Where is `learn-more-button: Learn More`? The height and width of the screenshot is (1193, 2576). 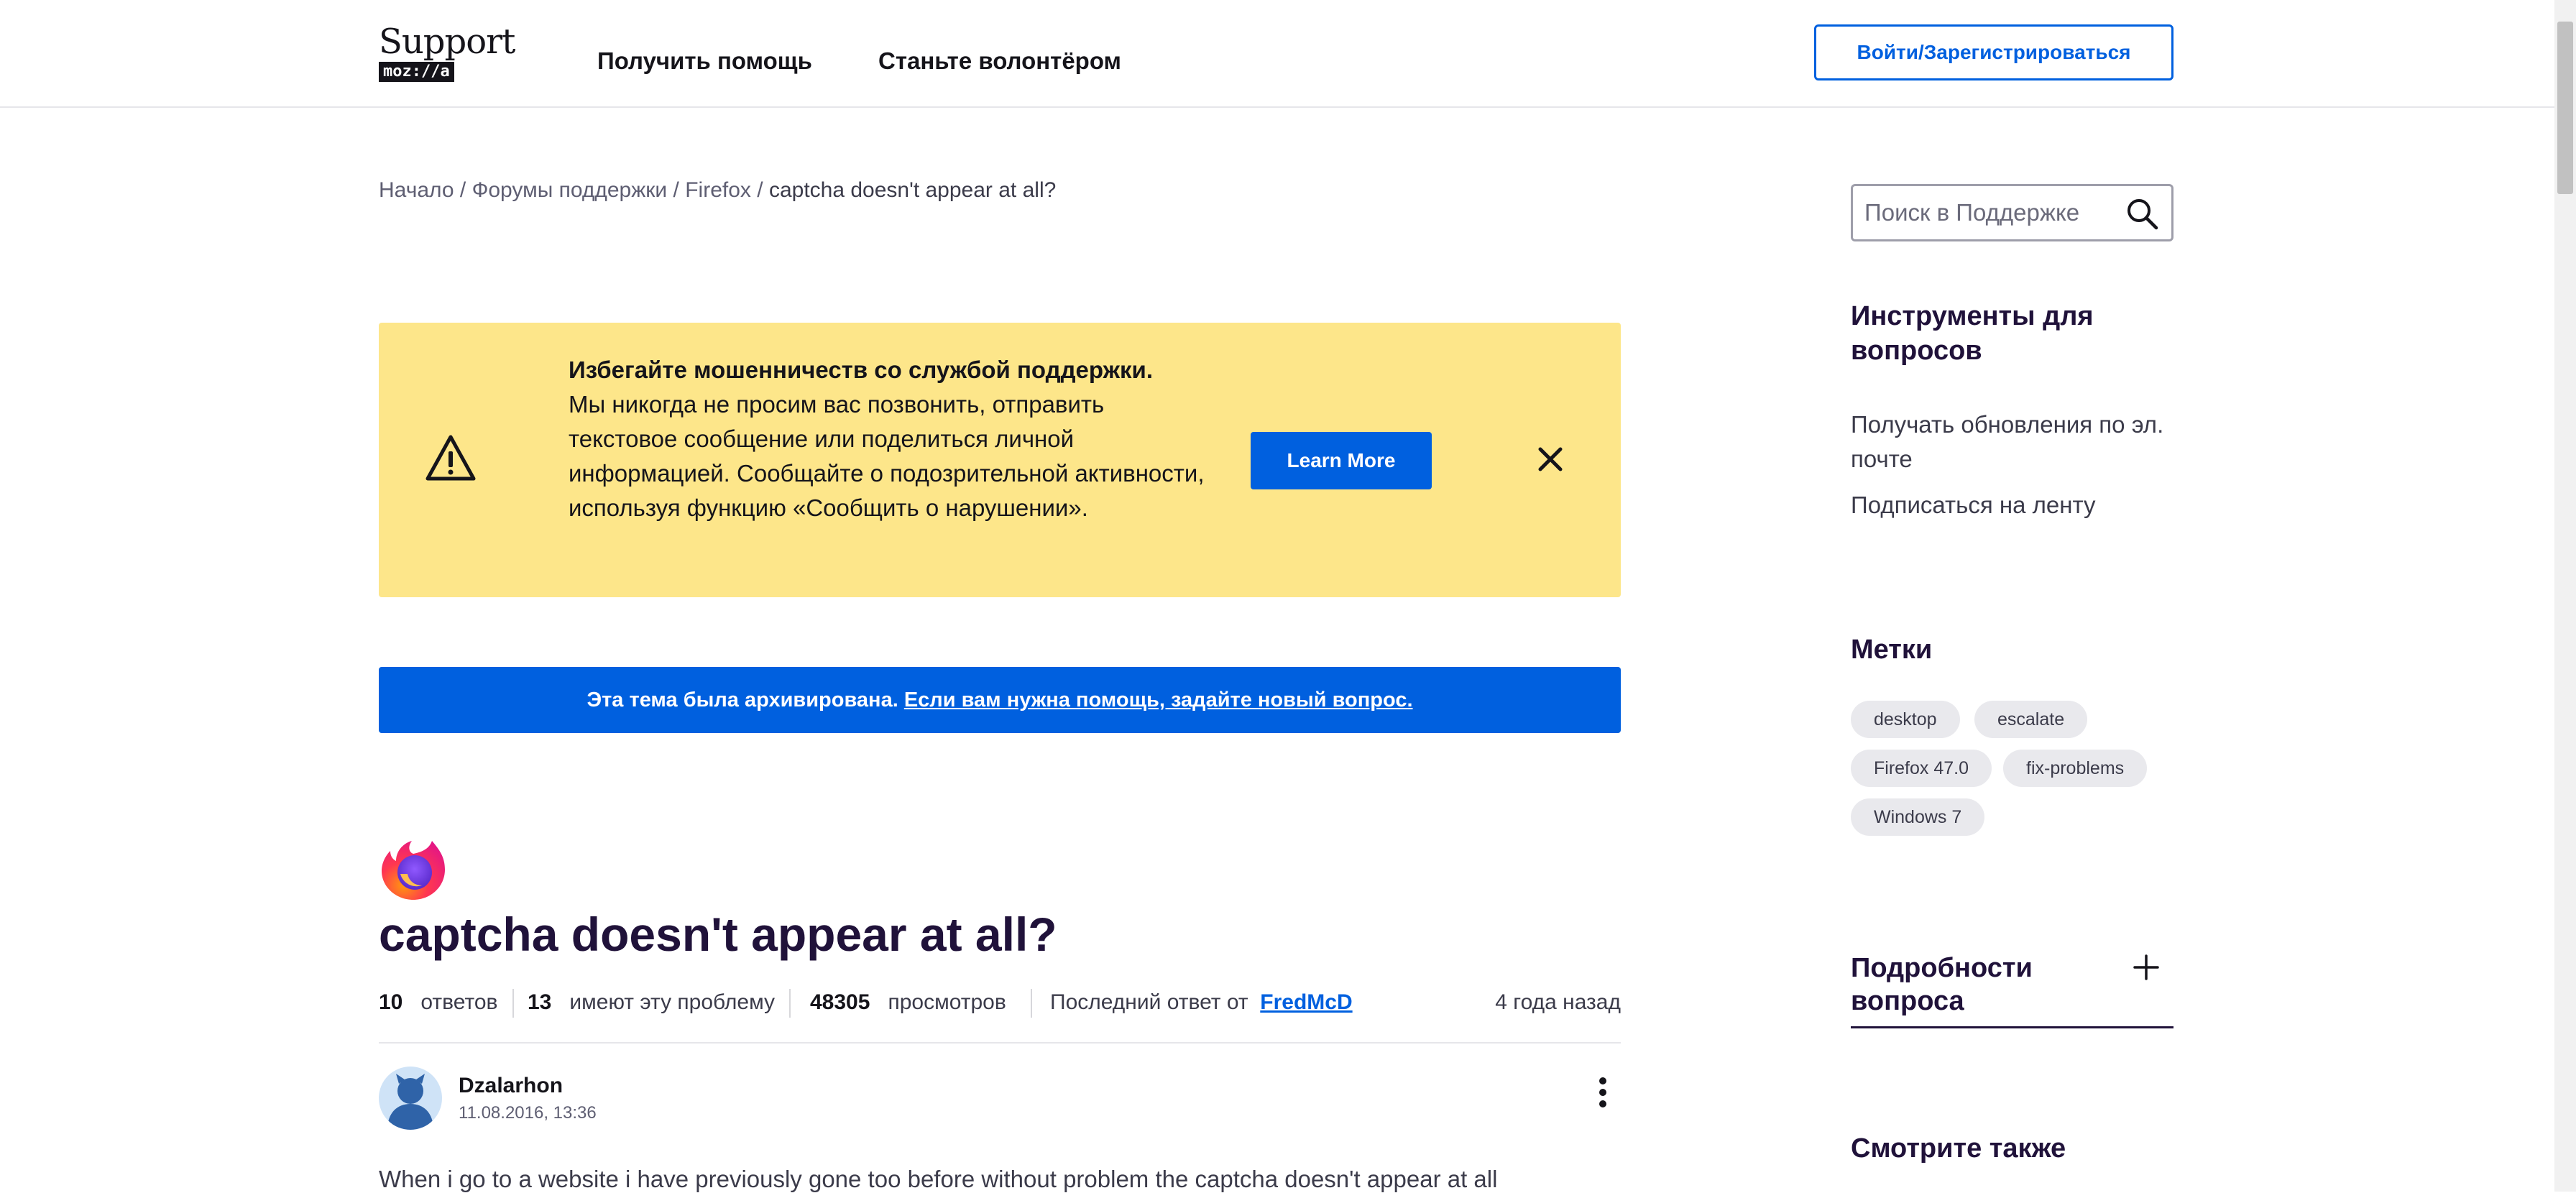
learn-more-button: Learn More is located at coordinates (1341, 460).